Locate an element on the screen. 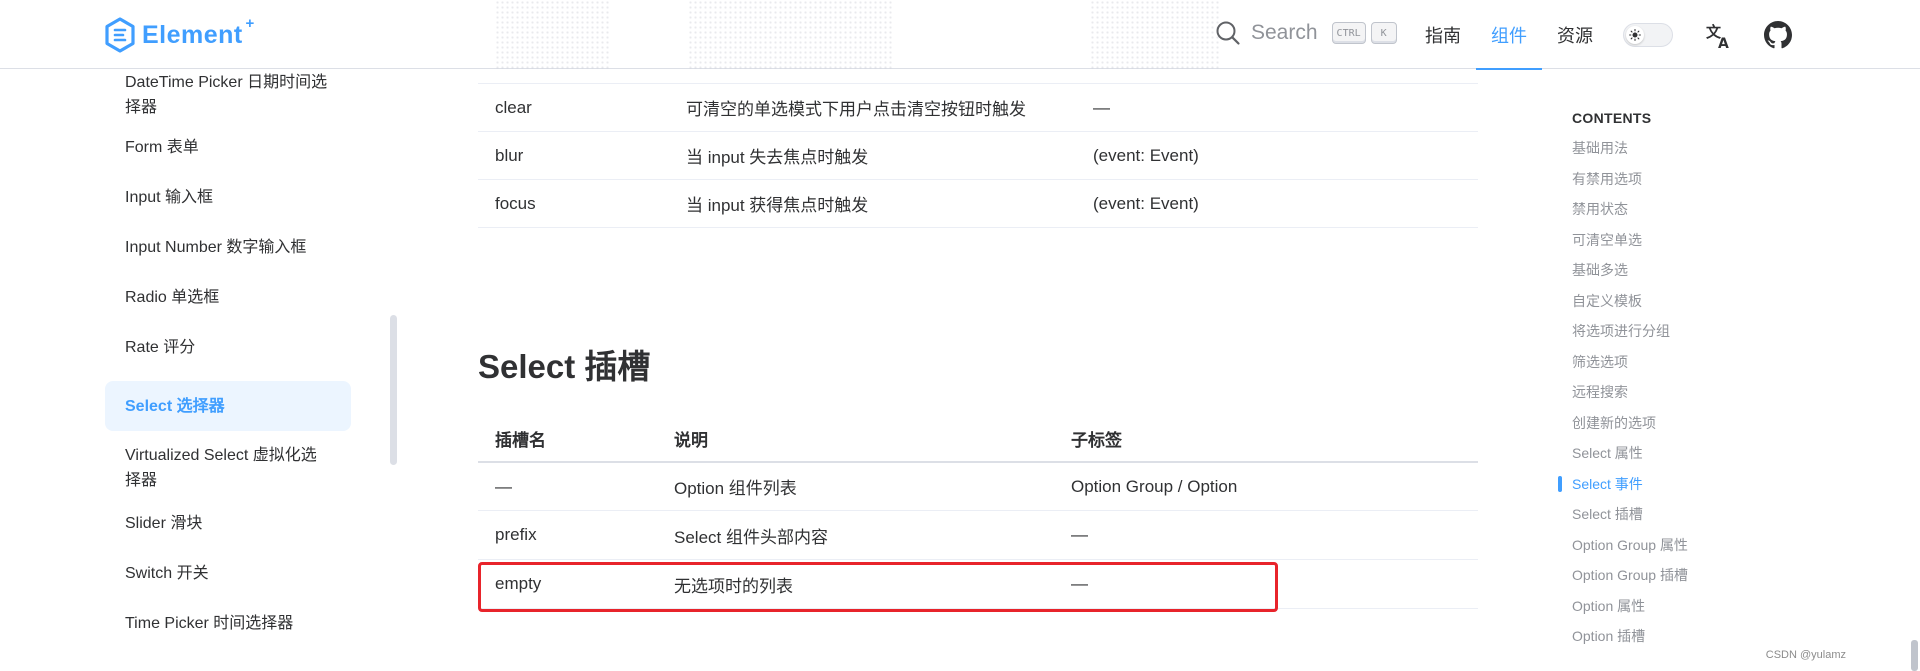 Image resolution: width=1920 pixels, height=671 pixels. slot-name: empty is located at coordinates (518, 583).